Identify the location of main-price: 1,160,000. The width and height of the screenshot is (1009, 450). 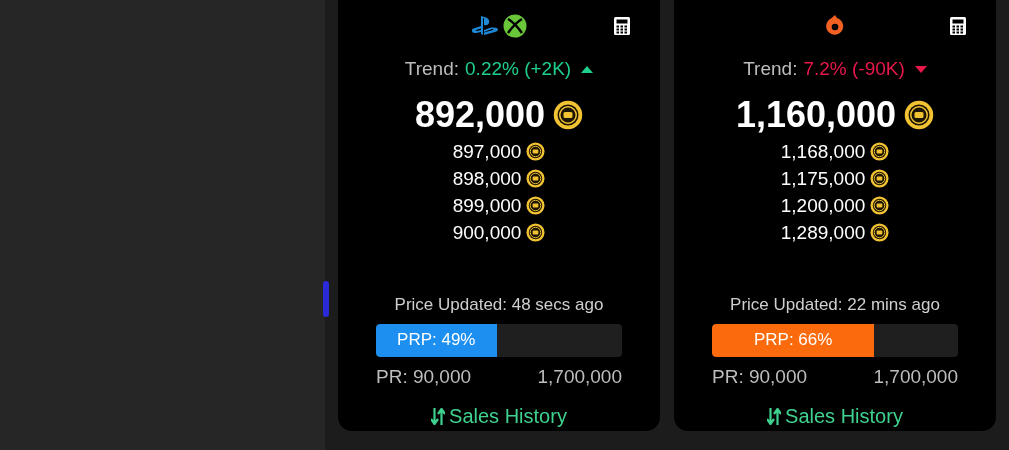
(816, 115).